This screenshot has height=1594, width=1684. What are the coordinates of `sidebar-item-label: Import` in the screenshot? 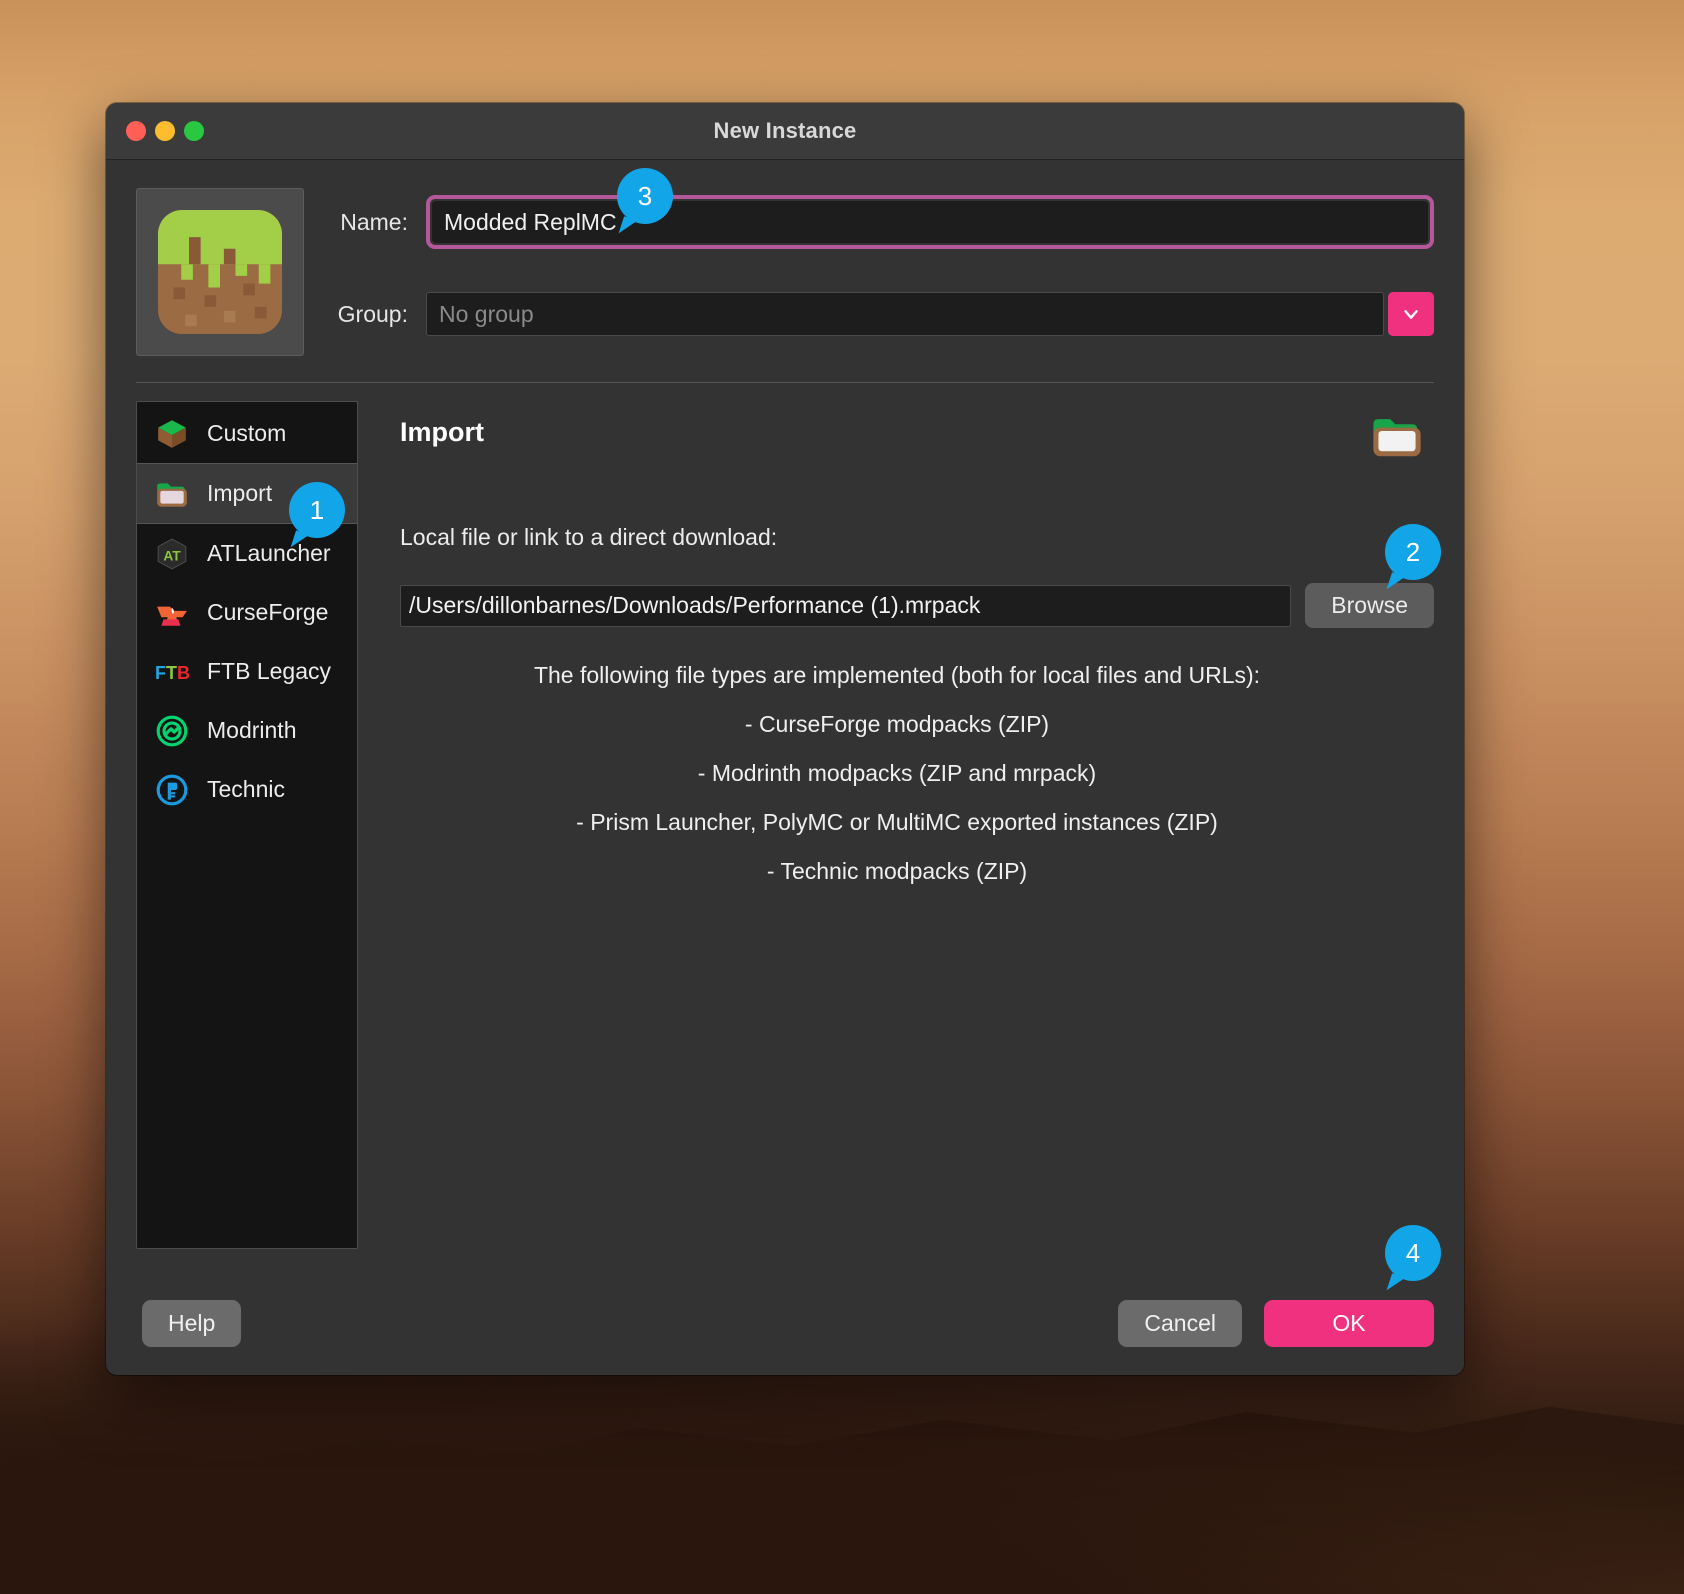 It's located at (240, 493).